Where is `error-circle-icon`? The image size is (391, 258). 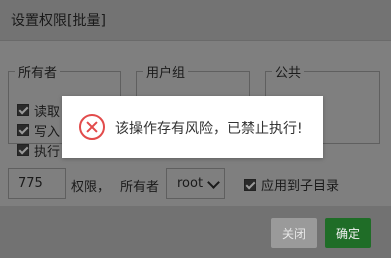 error-circle-icon is located at coordinates (92, 127).